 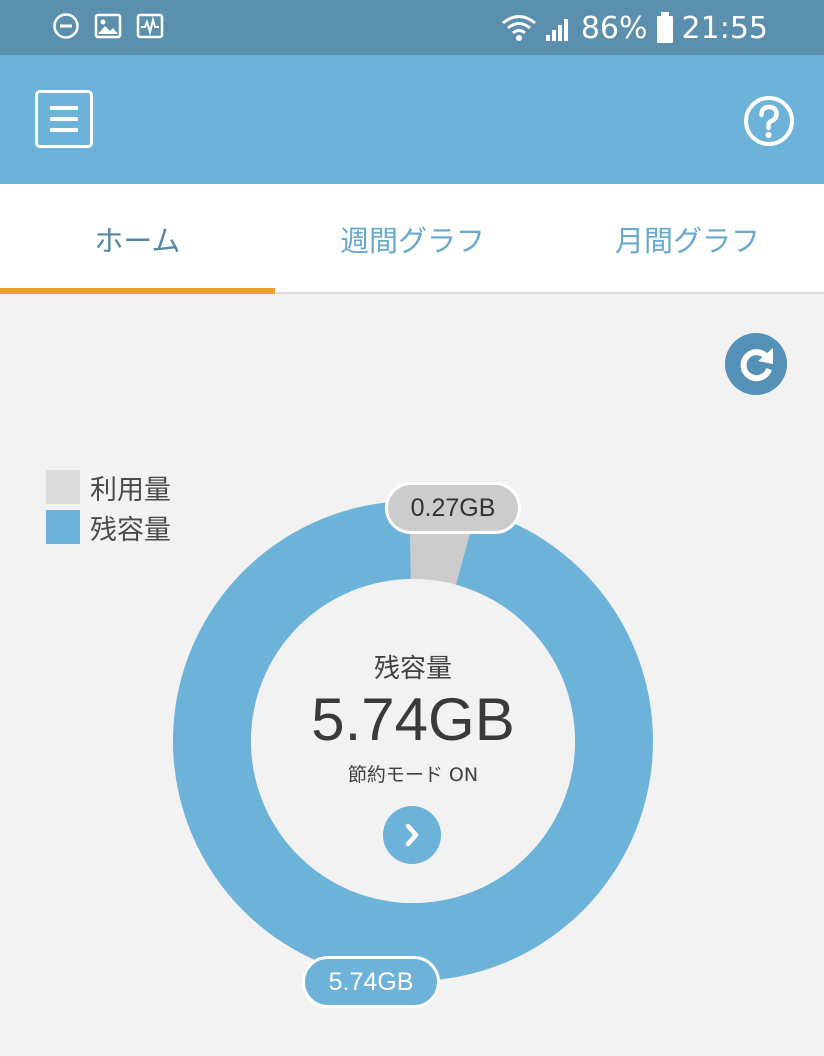 What do you see at coordinates (724, 28) in the screenshot?
I see `clock: 21:55` at bounding box center [724, 28].